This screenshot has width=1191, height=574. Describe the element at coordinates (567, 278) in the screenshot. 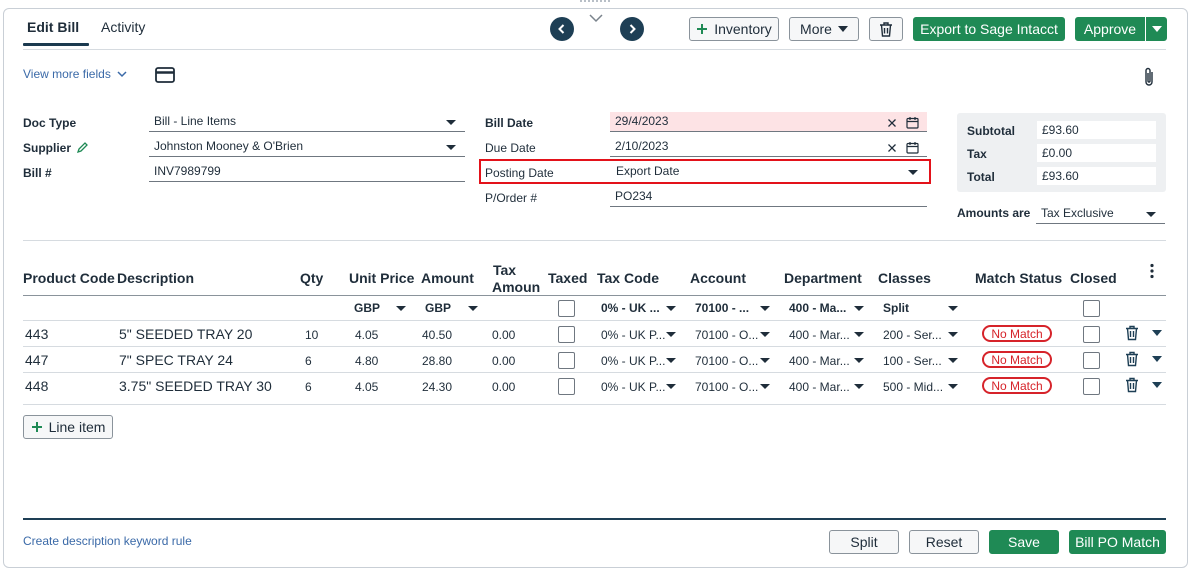

I see `col-taxed: Taxed` at that location.